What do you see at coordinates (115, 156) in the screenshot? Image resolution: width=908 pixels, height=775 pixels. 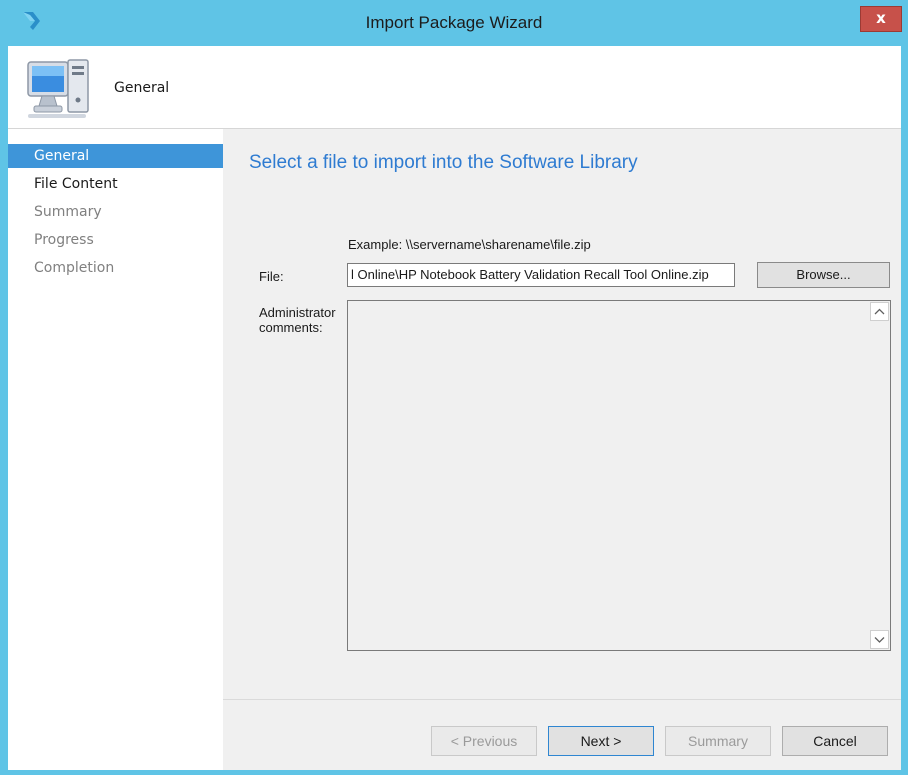 I see `sidebar-item-general: General` at bounding box center [115, 156].